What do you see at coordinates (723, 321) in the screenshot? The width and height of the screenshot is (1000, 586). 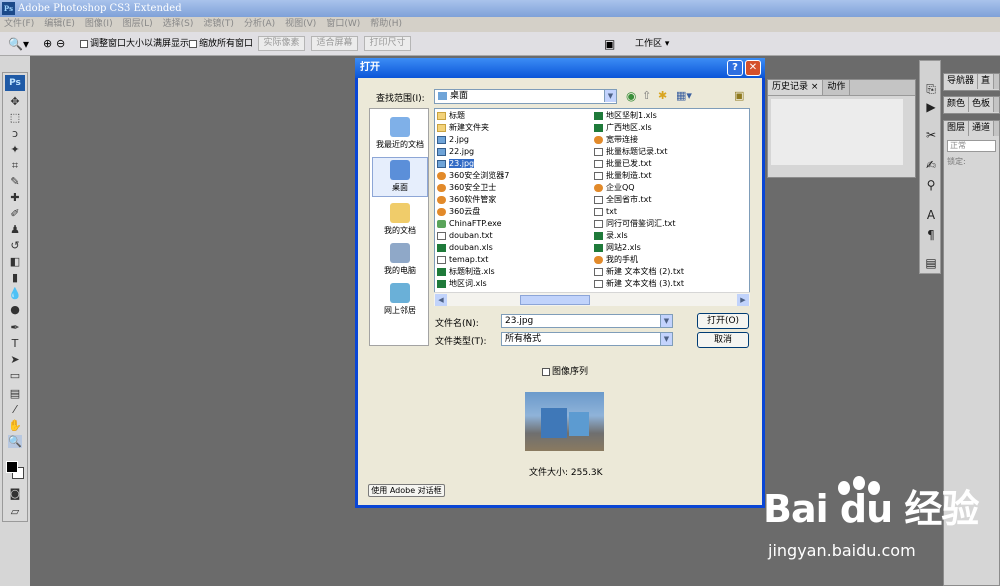 I see `open-button: 打开(O)` at bounding box center [723, 321].